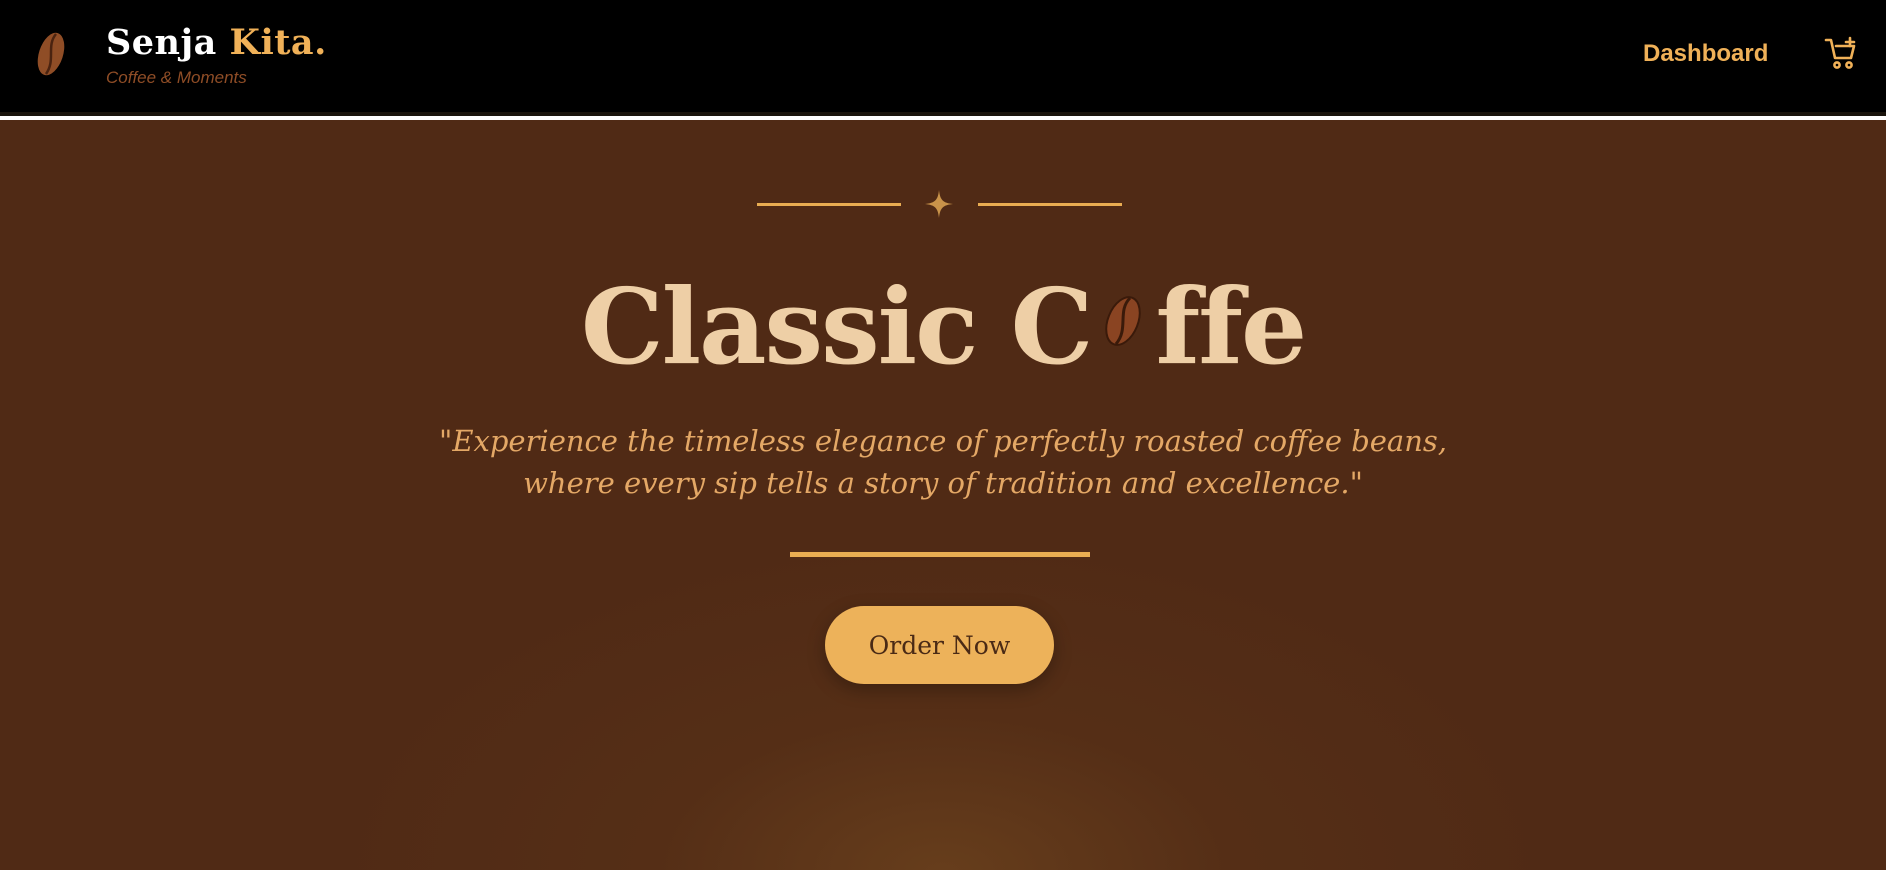 This screenshot has width=1886, height=872. I want to click on brand-tagline: Coffee & Moments, so click(176, 77).